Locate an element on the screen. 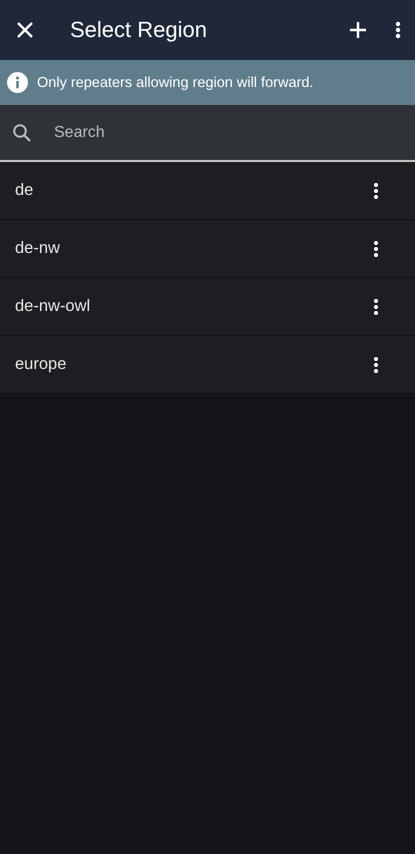 The width and height of the screenshot is (415, 854). close-icon is located at coordinates (25, 30).